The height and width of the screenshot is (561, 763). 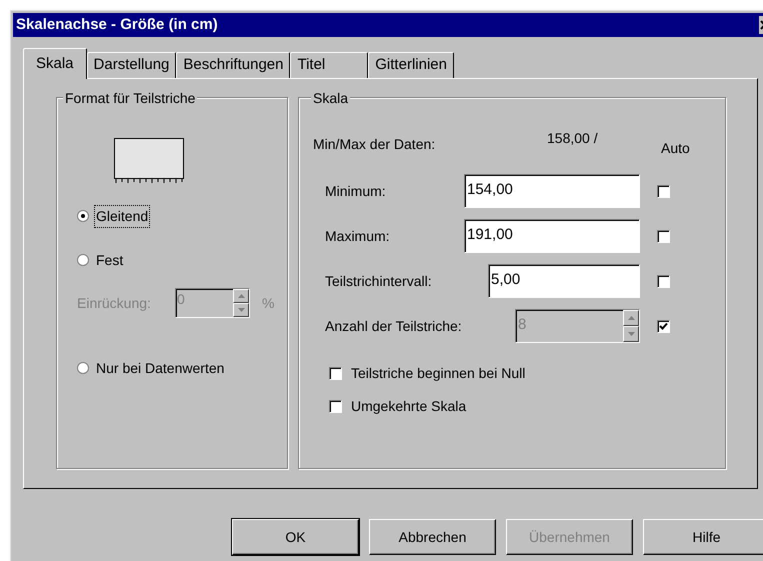 What do you see at coordinates (358, 236) in the screenshot?
I see `field-label: Maximum:` at bounding box center [358, 236].